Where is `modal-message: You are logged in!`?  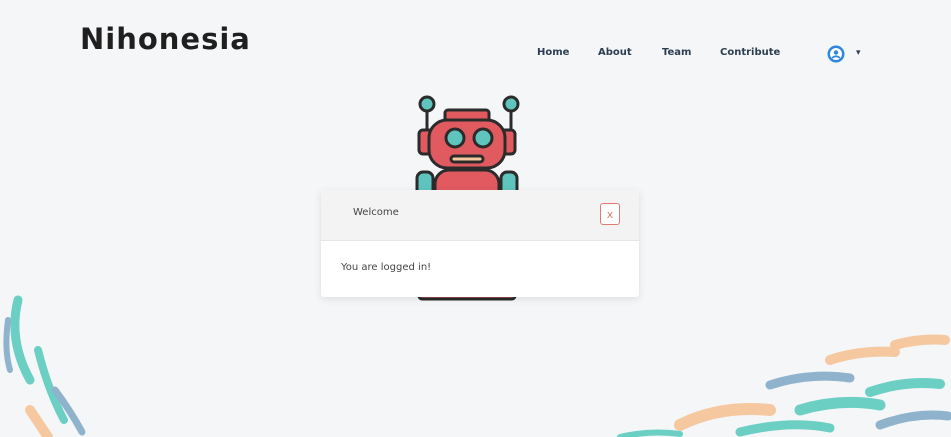 modal-message: You are logged in! is located at coordinates (386, 267).